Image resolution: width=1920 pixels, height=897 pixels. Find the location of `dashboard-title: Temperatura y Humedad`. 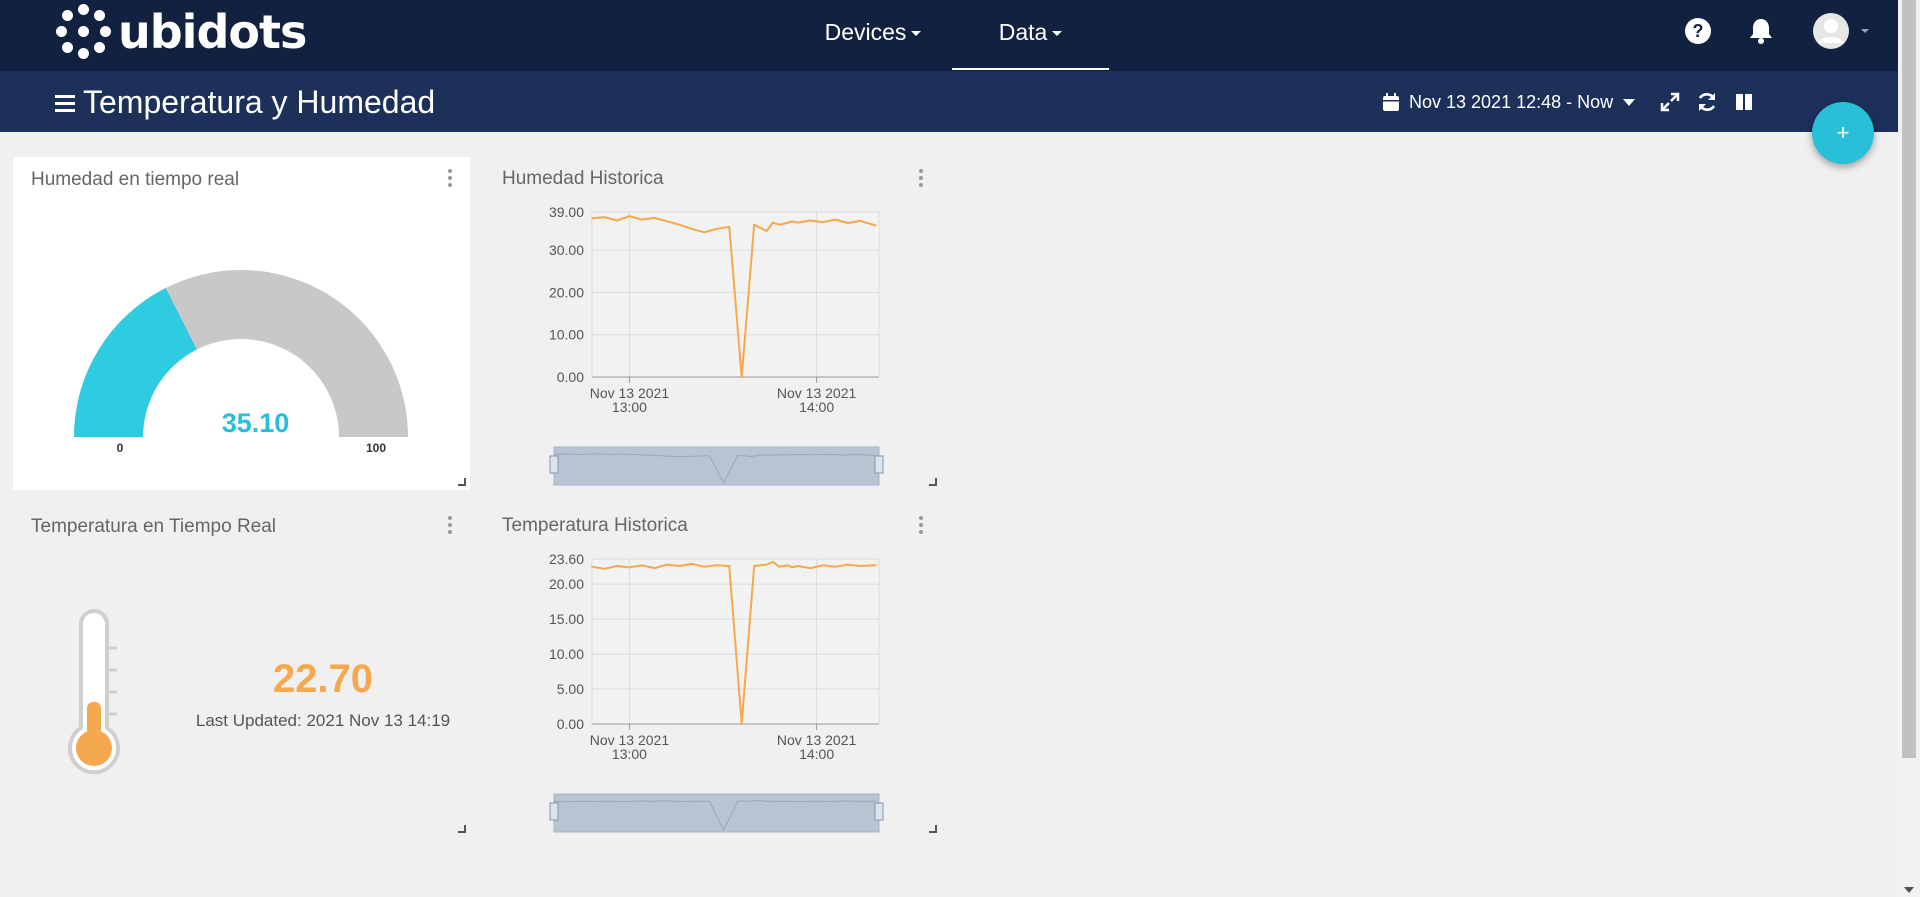

dashboard-title: Temperatura y Humedad is located at coordinates (259, 102).